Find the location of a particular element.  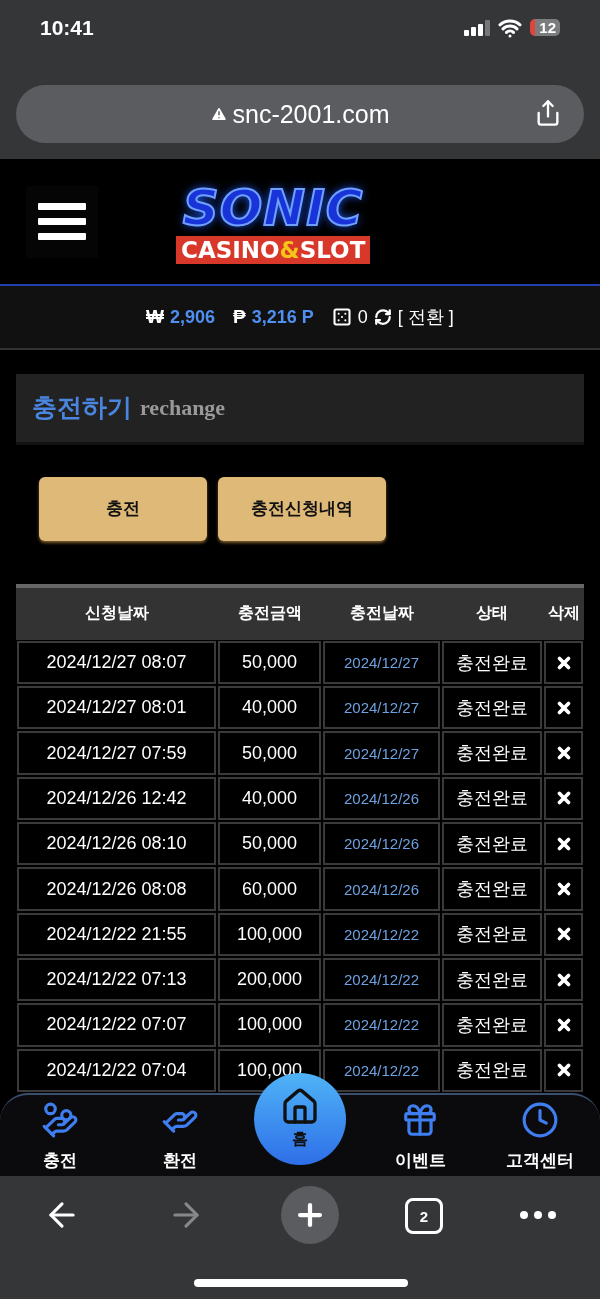

column-header: 충전금액 is located at coordinates (269, 614).